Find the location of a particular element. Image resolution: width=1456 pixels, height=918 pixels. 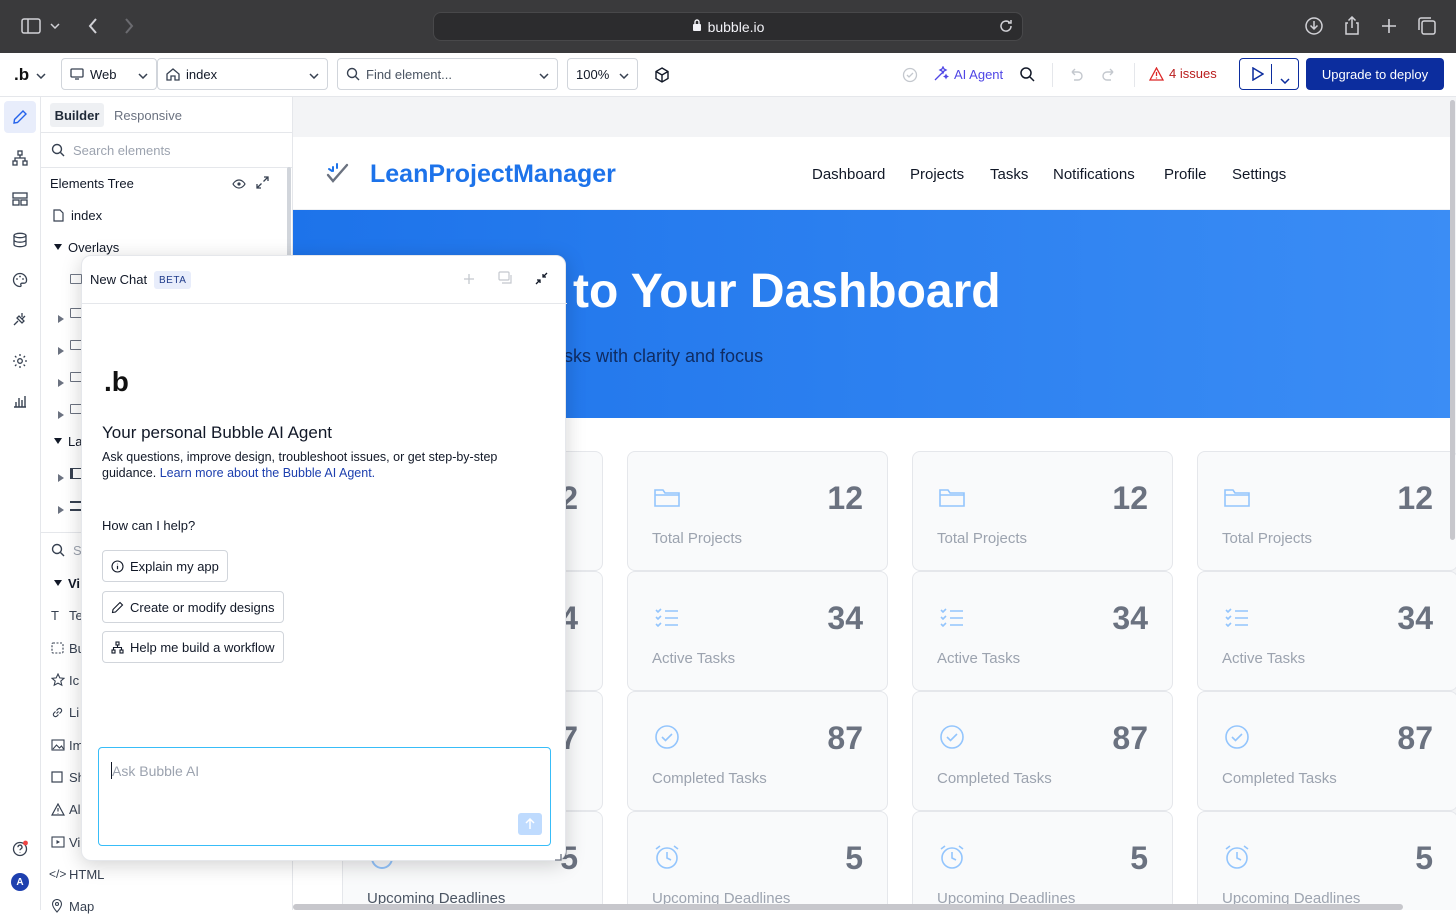

stat-value: 34 is located at coordinates (1130, 618).